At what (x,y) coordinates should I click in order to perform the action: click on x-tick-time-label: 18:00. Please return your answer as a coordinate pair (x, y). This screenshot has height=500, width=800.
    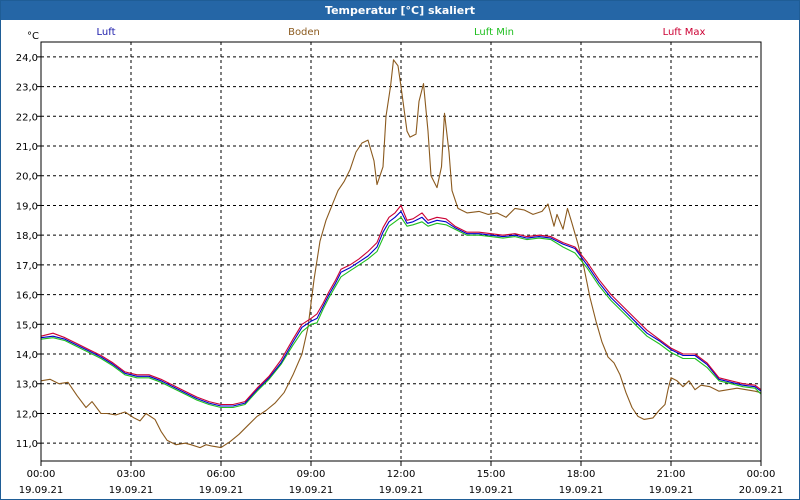
    Looking at the image, I should click on (581, 474).